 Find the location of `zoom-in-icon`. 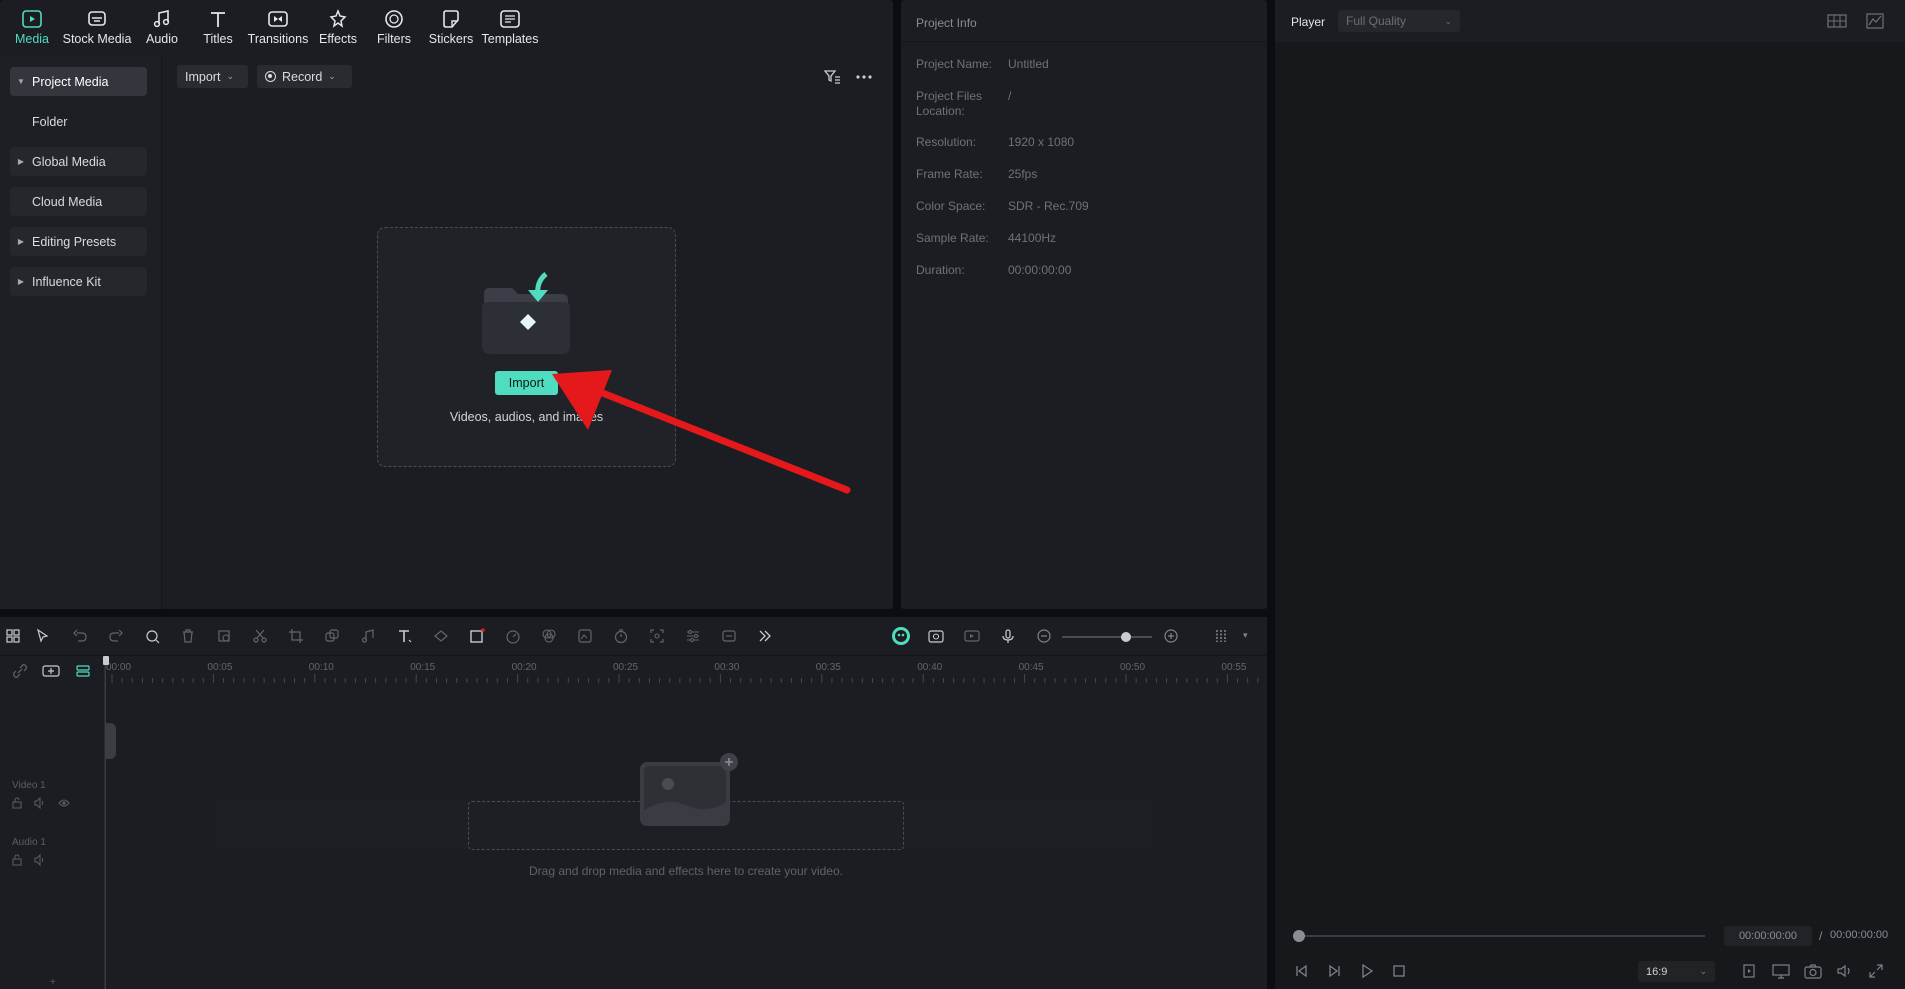

zoom-in-icon is located at coordinates (1171, 636).